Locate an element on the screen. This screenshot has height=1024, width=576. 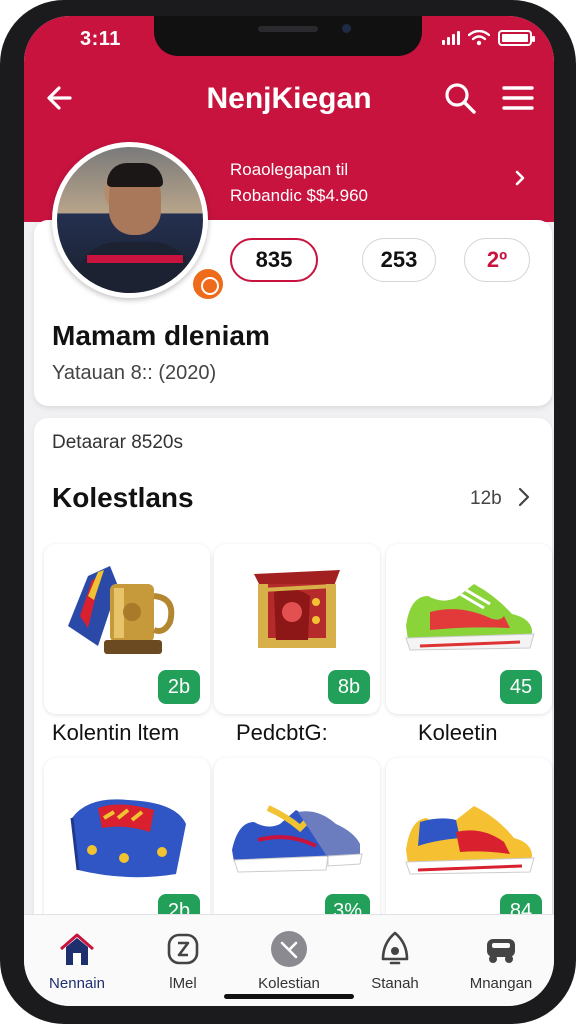
row-label: PedcbtG: is located at coordinates (282, 732).